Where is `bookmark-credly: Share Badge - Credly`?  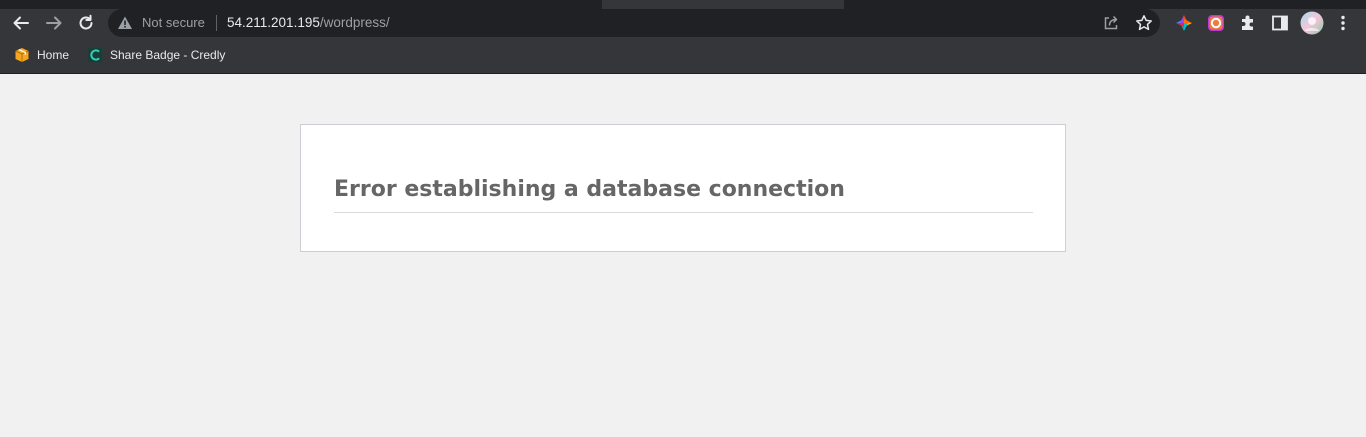 bookmark-credly: Share Badge - Credly is located at coordinates (156, 55).